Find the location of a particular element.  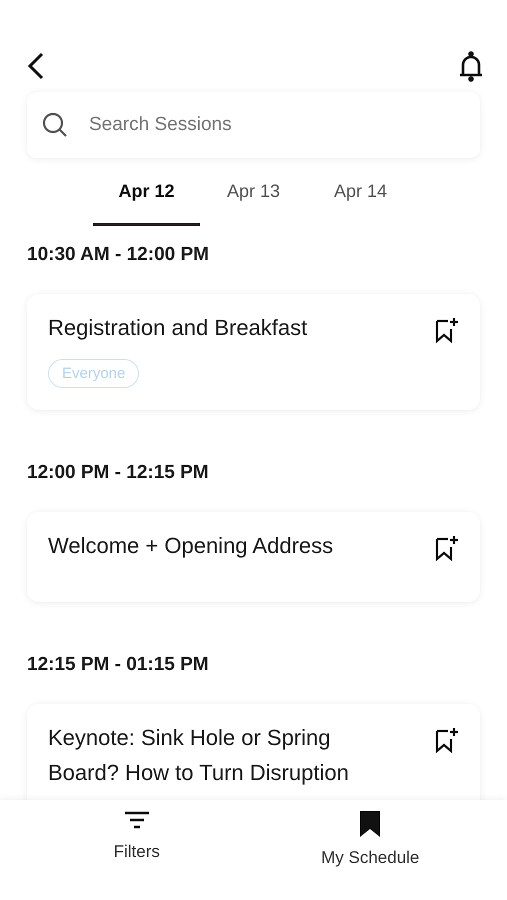

session-title: Keynote: Sink Hole or Spring Board? How to Turn Disruption is located at coordinates (199, 755).